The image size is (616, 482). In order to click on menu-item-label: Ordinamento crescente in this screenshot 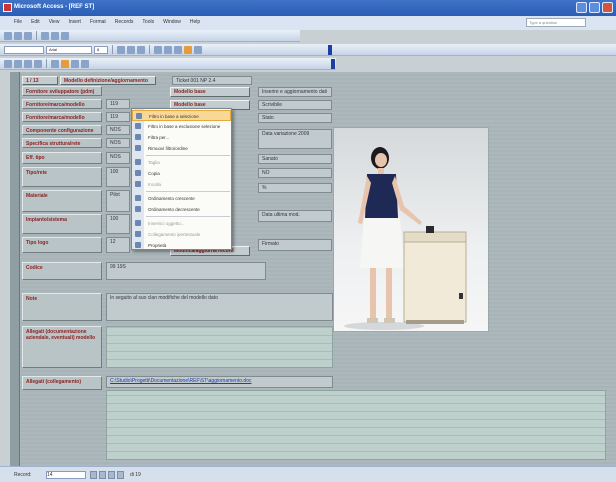, I will do `click(171, 198)`.